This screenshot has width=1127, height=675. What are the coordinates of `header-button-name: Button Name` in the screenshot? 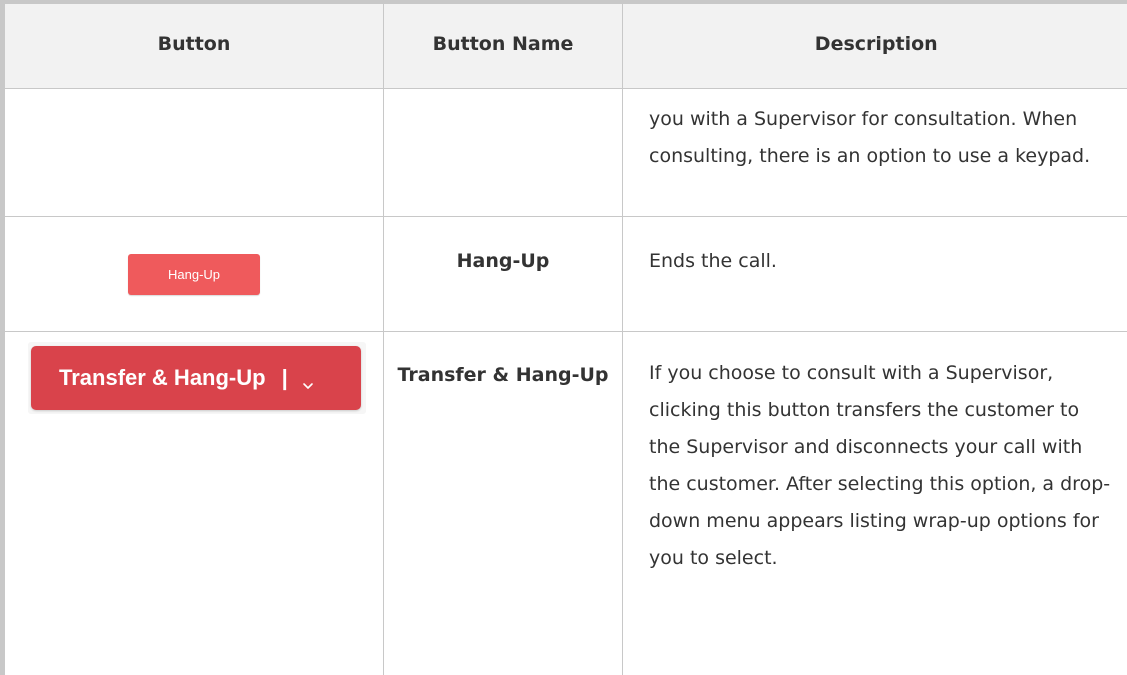 It's located at (503, 44).